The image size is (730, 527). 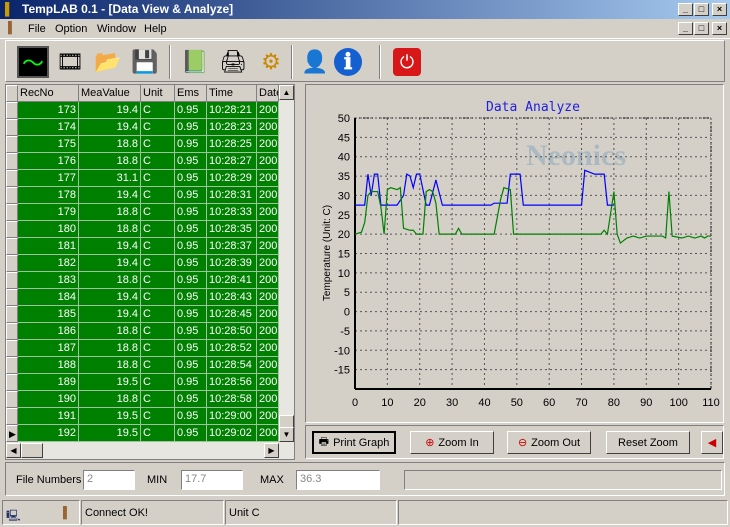 I want to click on grid-cell: 10:28:33, so click(x=232, y=212).